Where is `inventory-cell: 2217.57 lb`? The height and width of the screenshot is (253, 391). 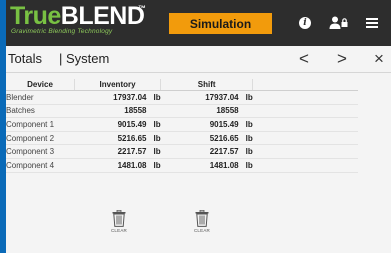 inventory-cell: 2217.57 lb is located at coordinates (117, 151).